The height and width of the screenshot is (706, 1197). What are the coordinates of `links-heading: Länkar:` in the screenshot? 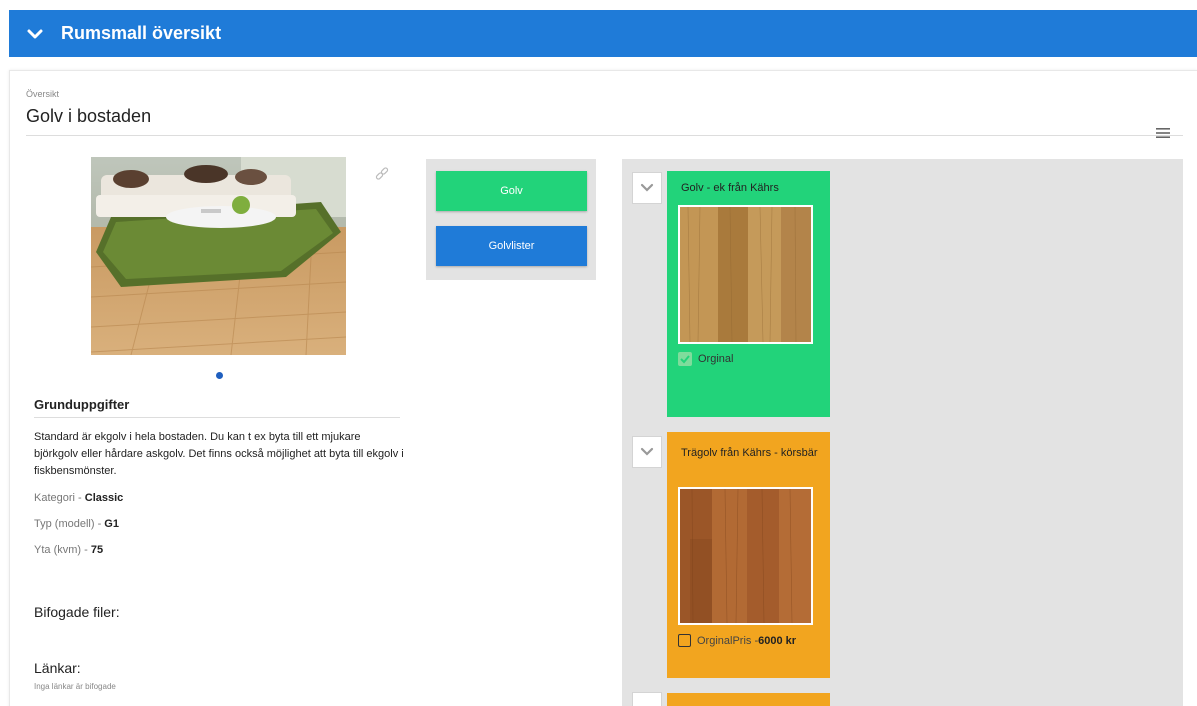 It's located at (57, 668).